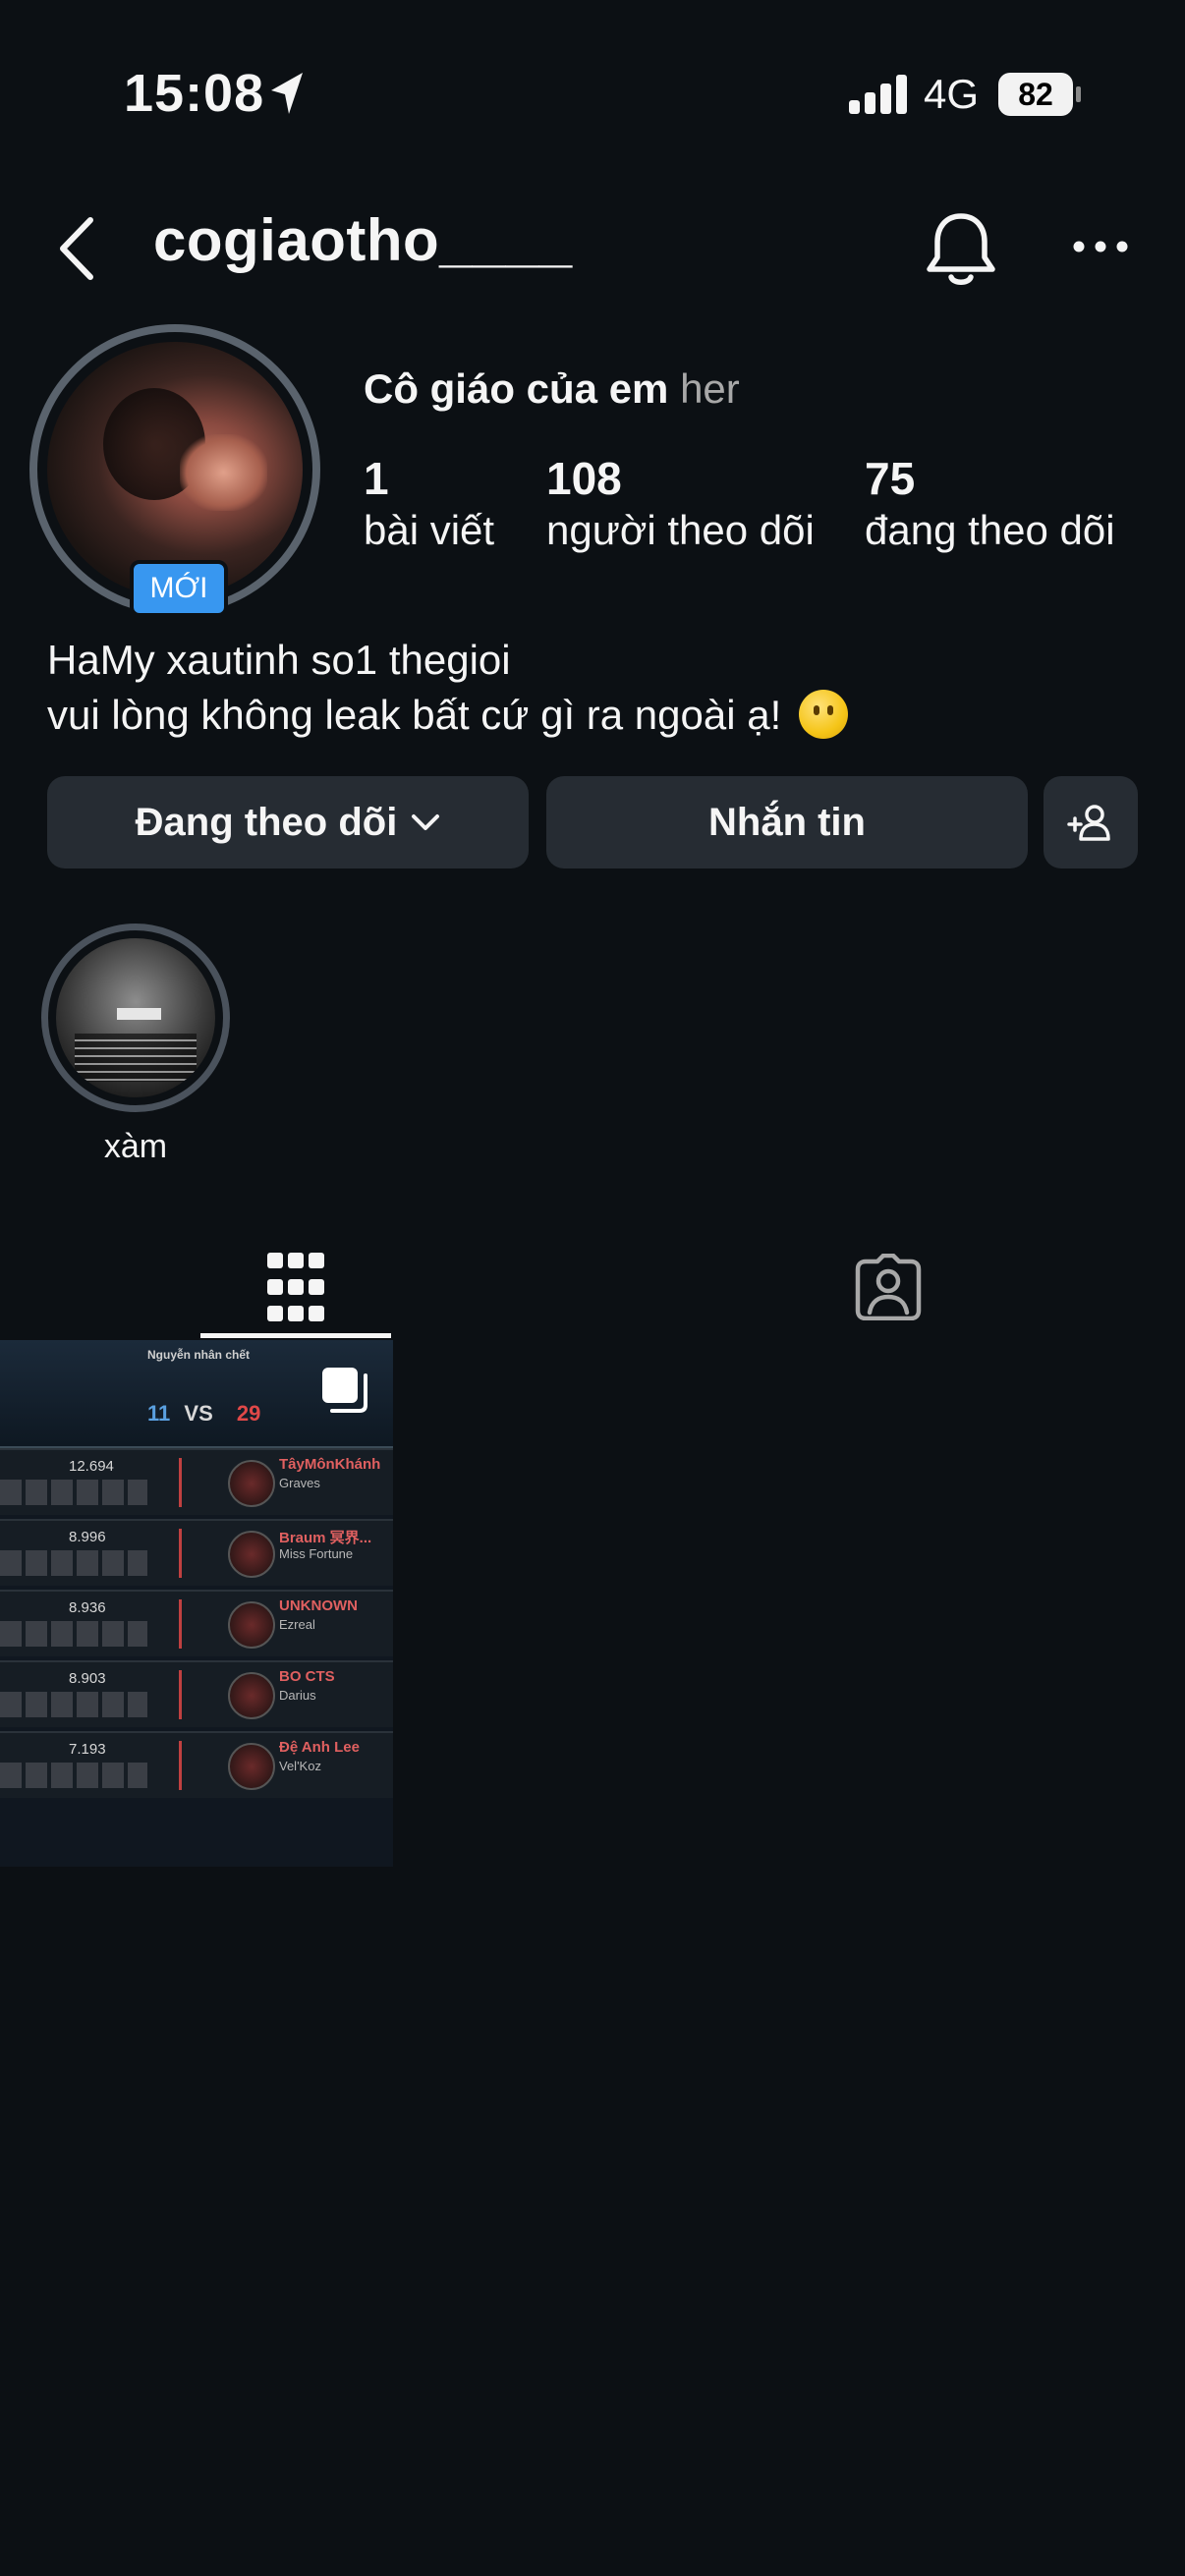 Image resolution: width=1185 pixels, height=2576 pixels. What do you see at coordinates (279, 660) in the screenshot?
I see `bio-line: HaMy xautinh so1 thegioi` at bounding box center [279, 660].